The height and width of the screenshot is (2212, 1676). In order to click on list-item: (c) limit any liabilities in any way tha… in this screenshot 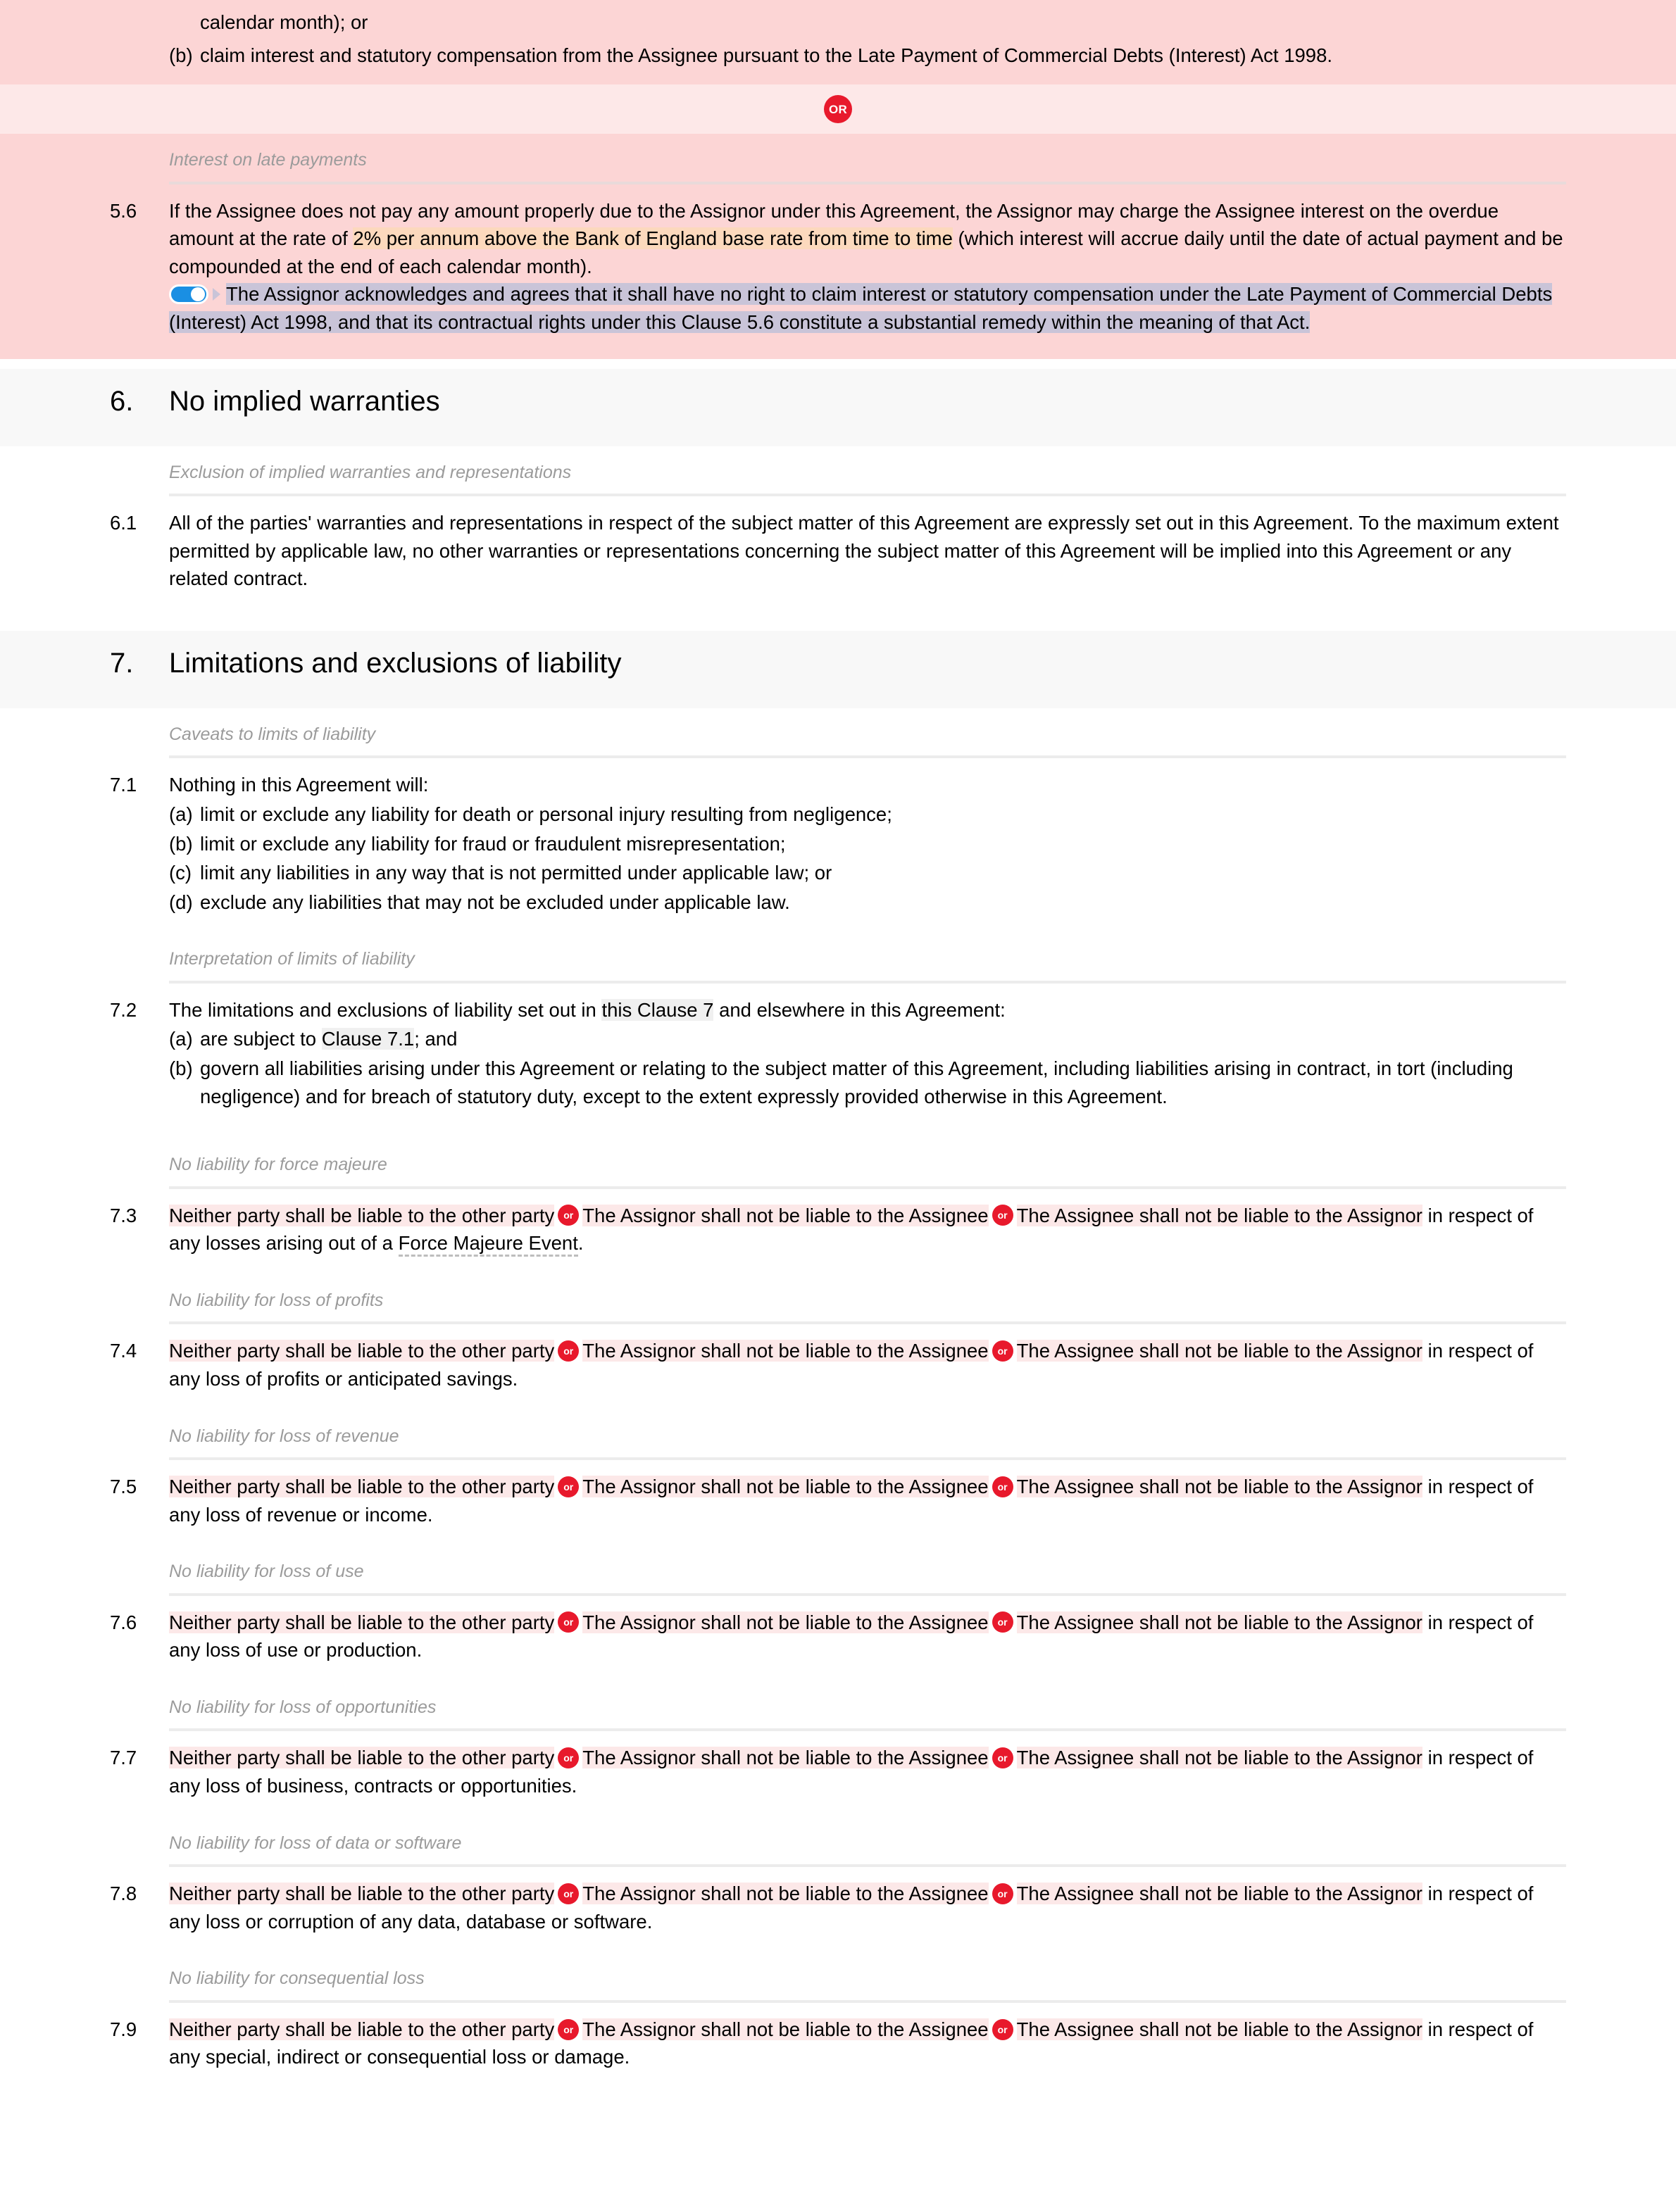, I will do `click(868, 873)`.